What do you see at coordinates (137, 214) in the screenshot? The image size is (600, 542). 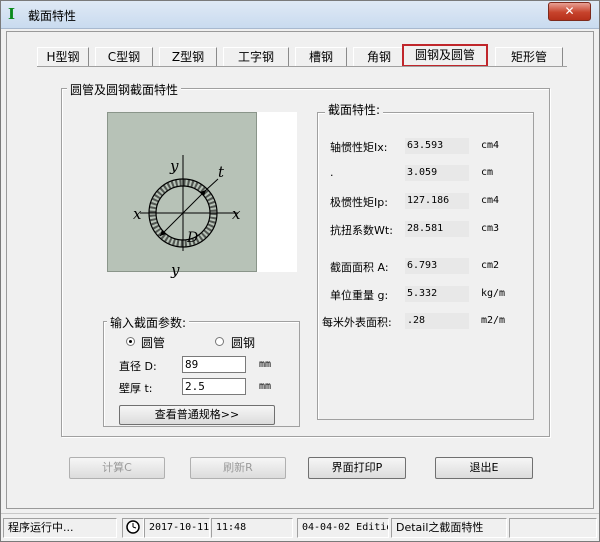 I see `label-x-left: x` at bounding box center [137, 214].